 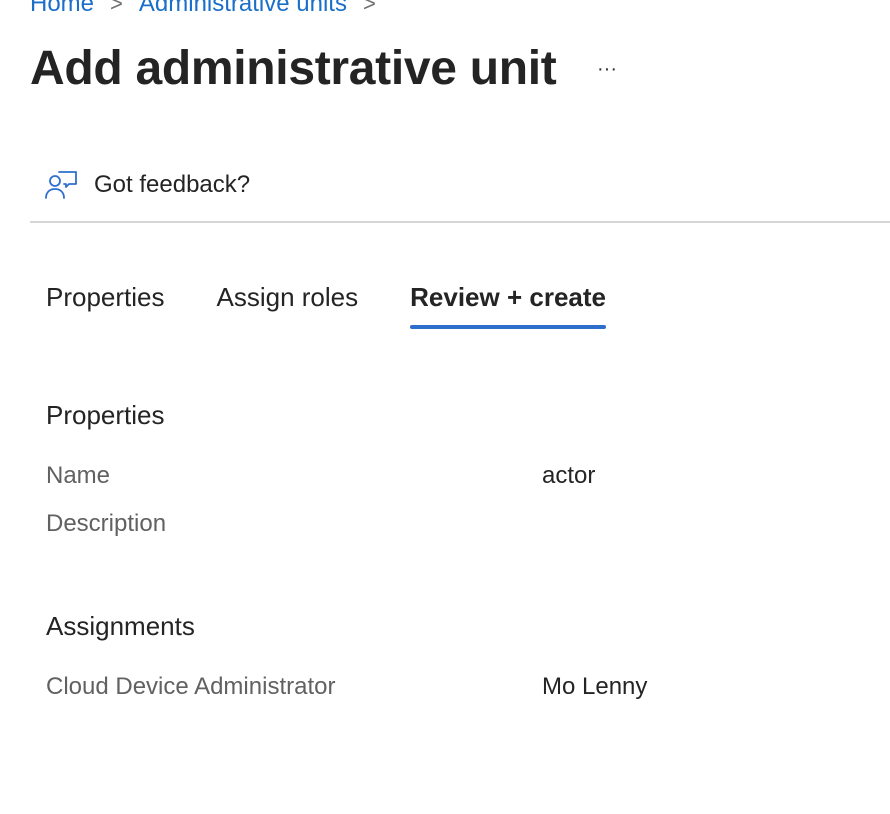 What do you see at coordinates (105, 415) in the screenshot?
I see `section-title-properties: Properties` at bounding box center [105, 415].